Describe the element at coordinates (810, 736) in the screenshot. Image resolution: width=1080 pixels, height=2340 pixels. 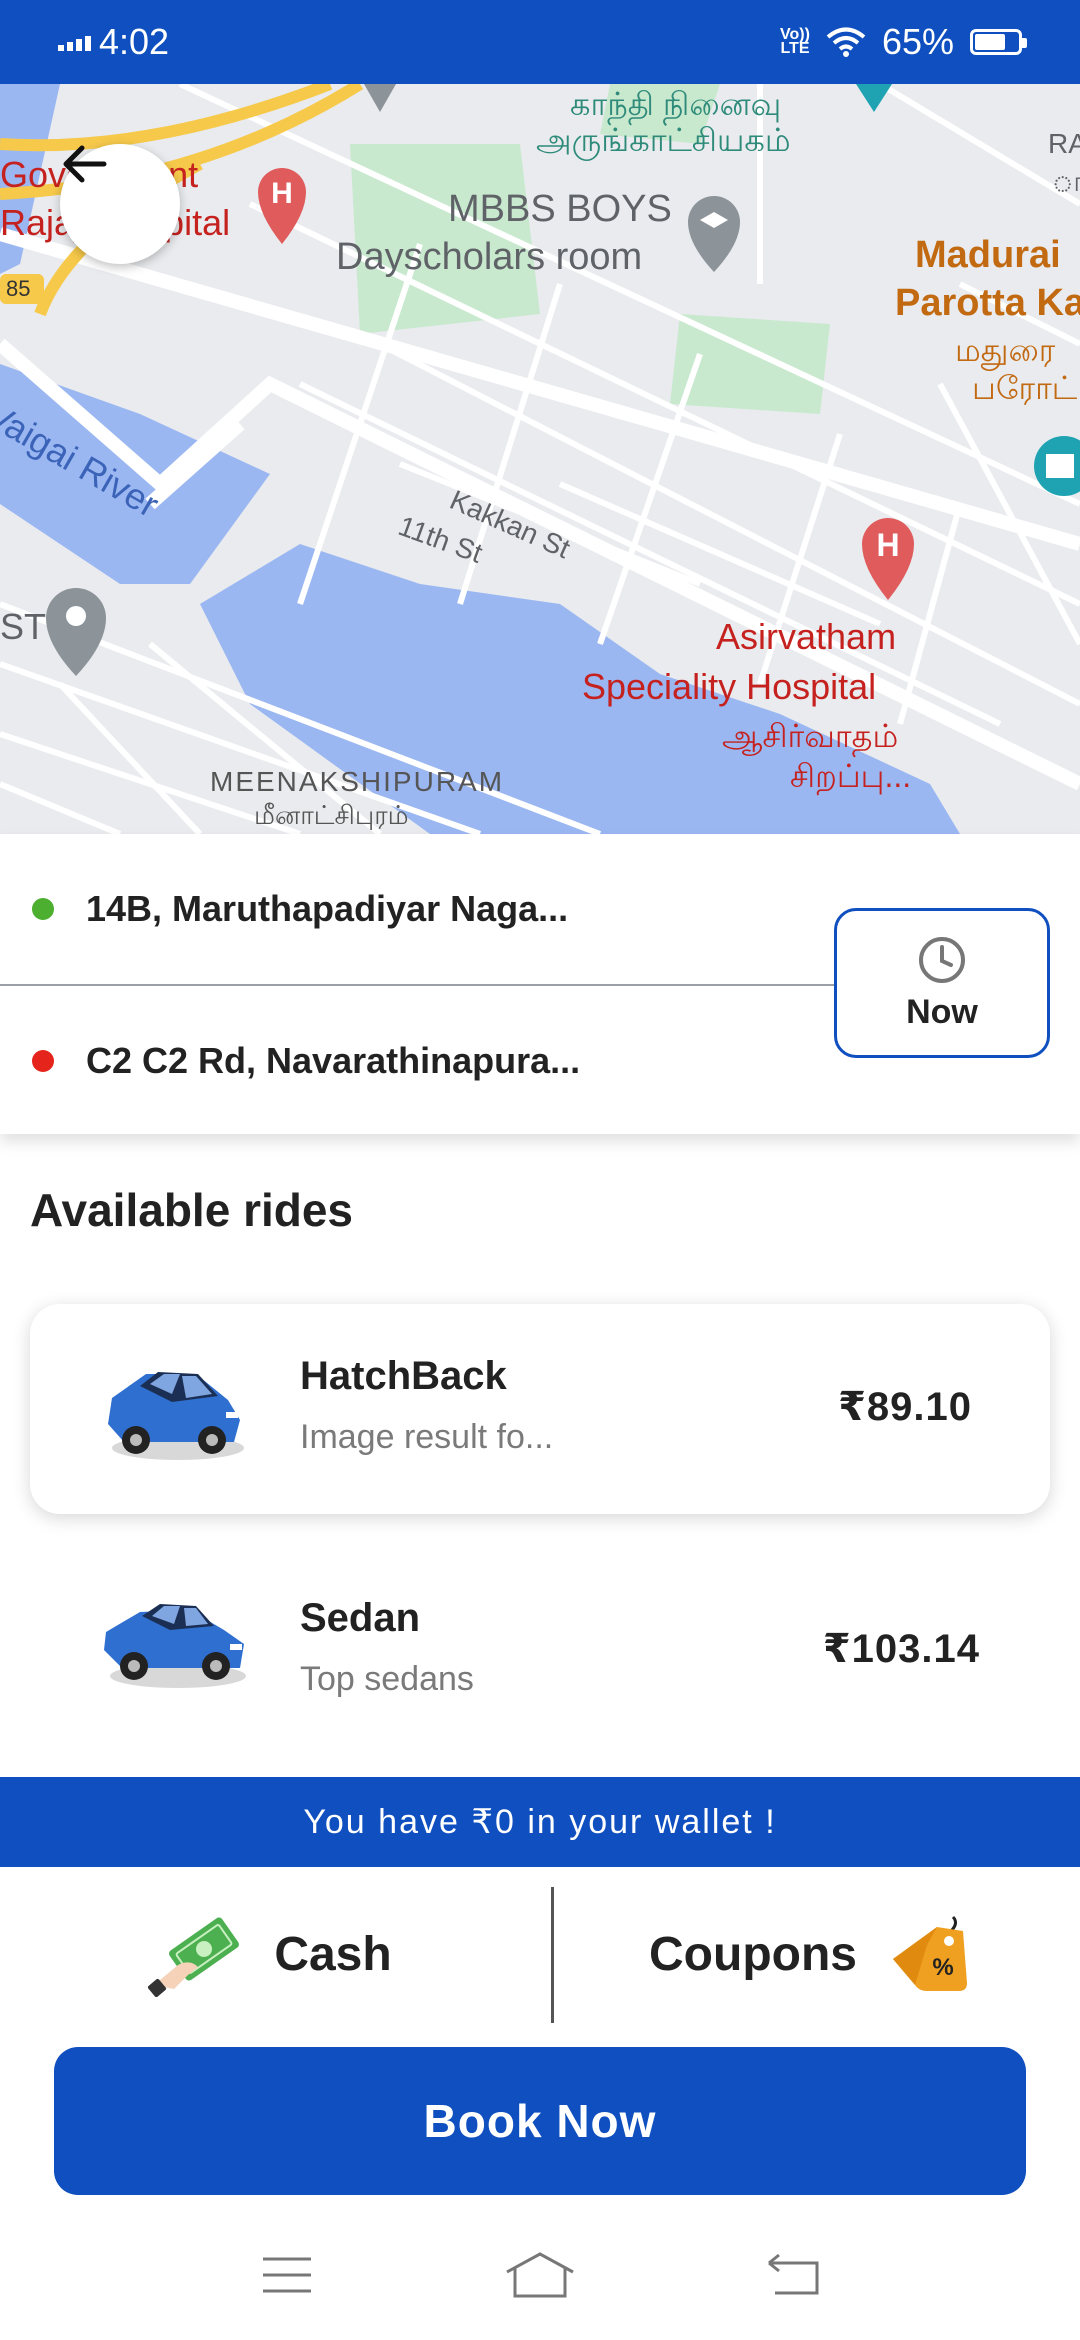
I see `map-label: ஆசிர்வாதம்` at that location.